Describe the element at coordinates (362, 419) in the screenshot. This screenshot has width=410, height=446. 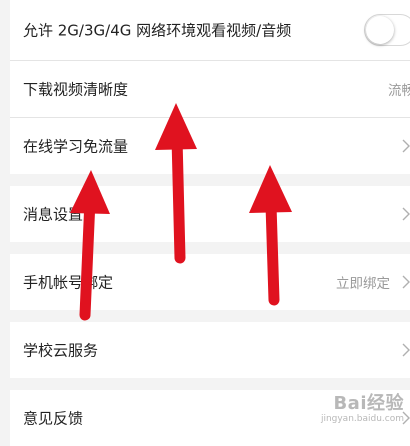
I see `watermark-url: jingyan.baidu.com` at that location.